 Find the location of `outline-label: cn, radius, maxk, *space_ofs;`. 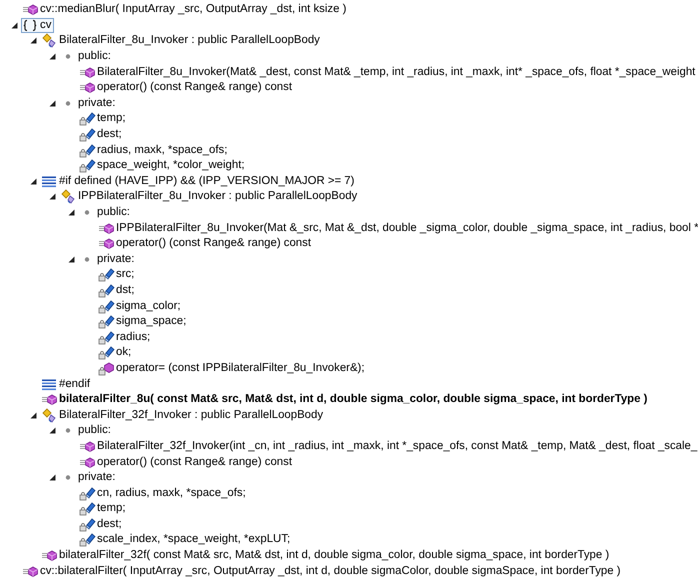

outline-label: cn, radius, maxk, *space_ofs; is located at coordinates (171, 493).